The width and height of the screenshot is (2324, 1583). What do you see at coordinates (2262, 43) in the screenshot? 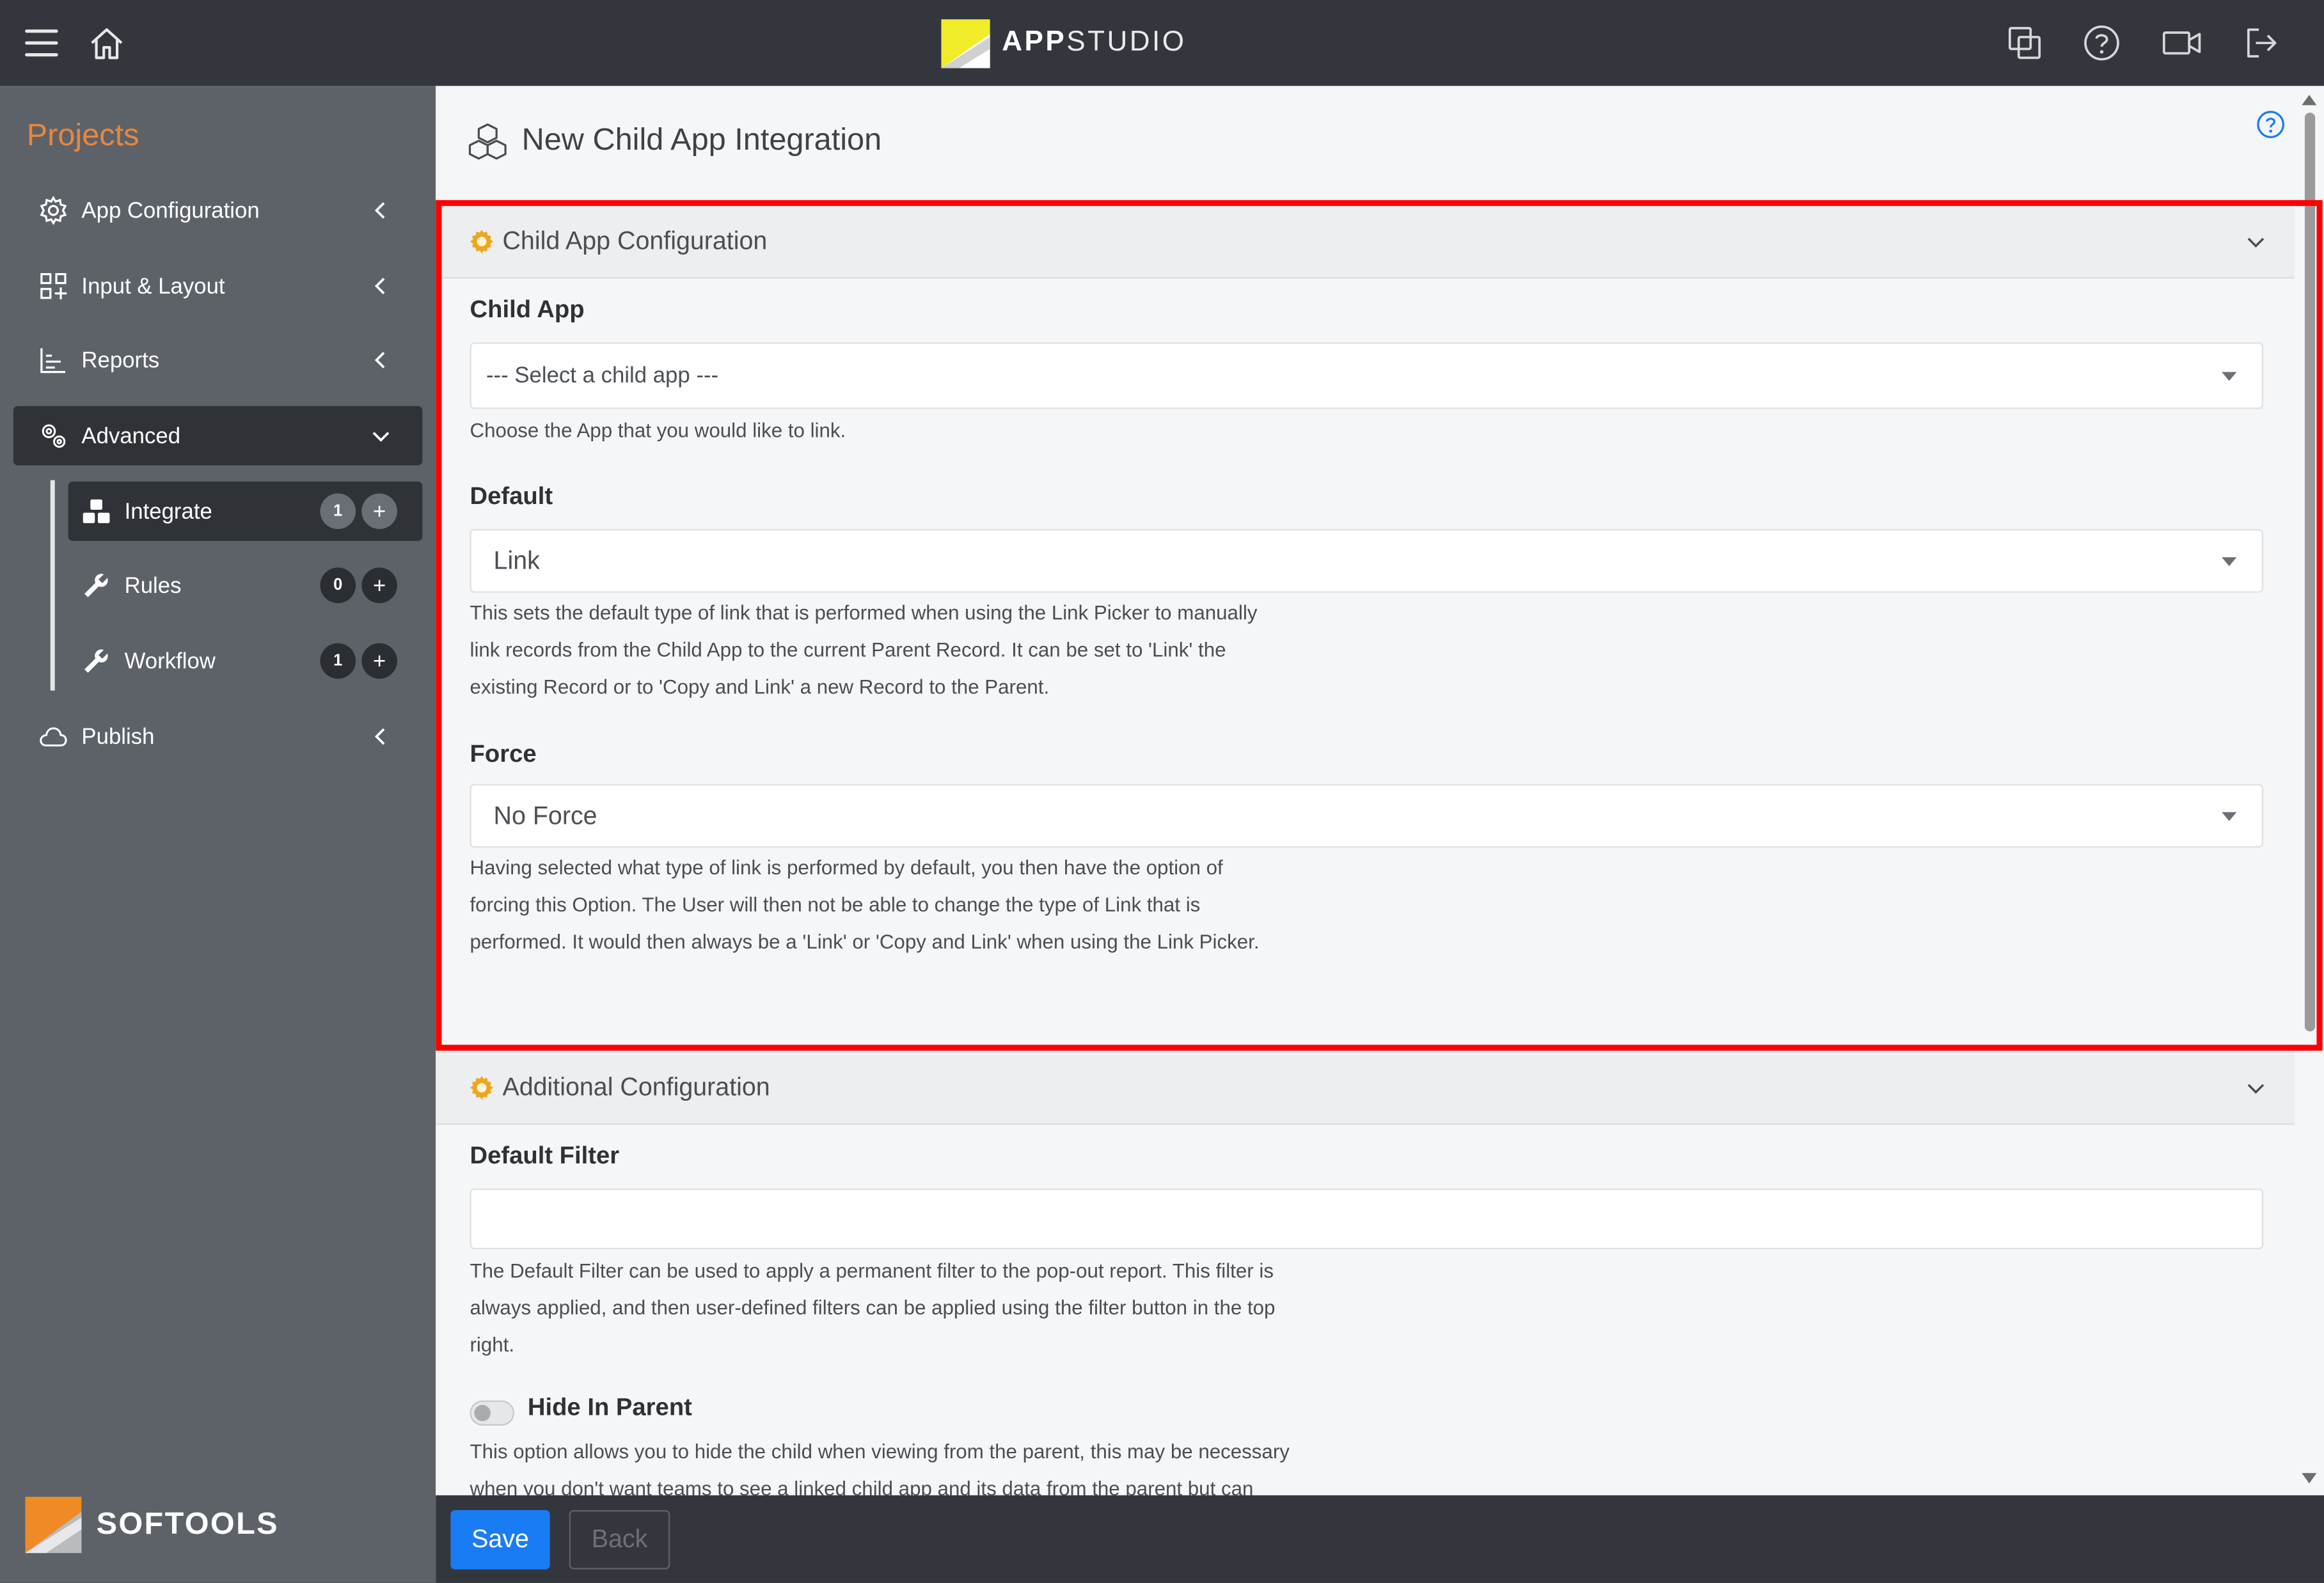
I see `logout-icon` at bounding box center [2262, 43].